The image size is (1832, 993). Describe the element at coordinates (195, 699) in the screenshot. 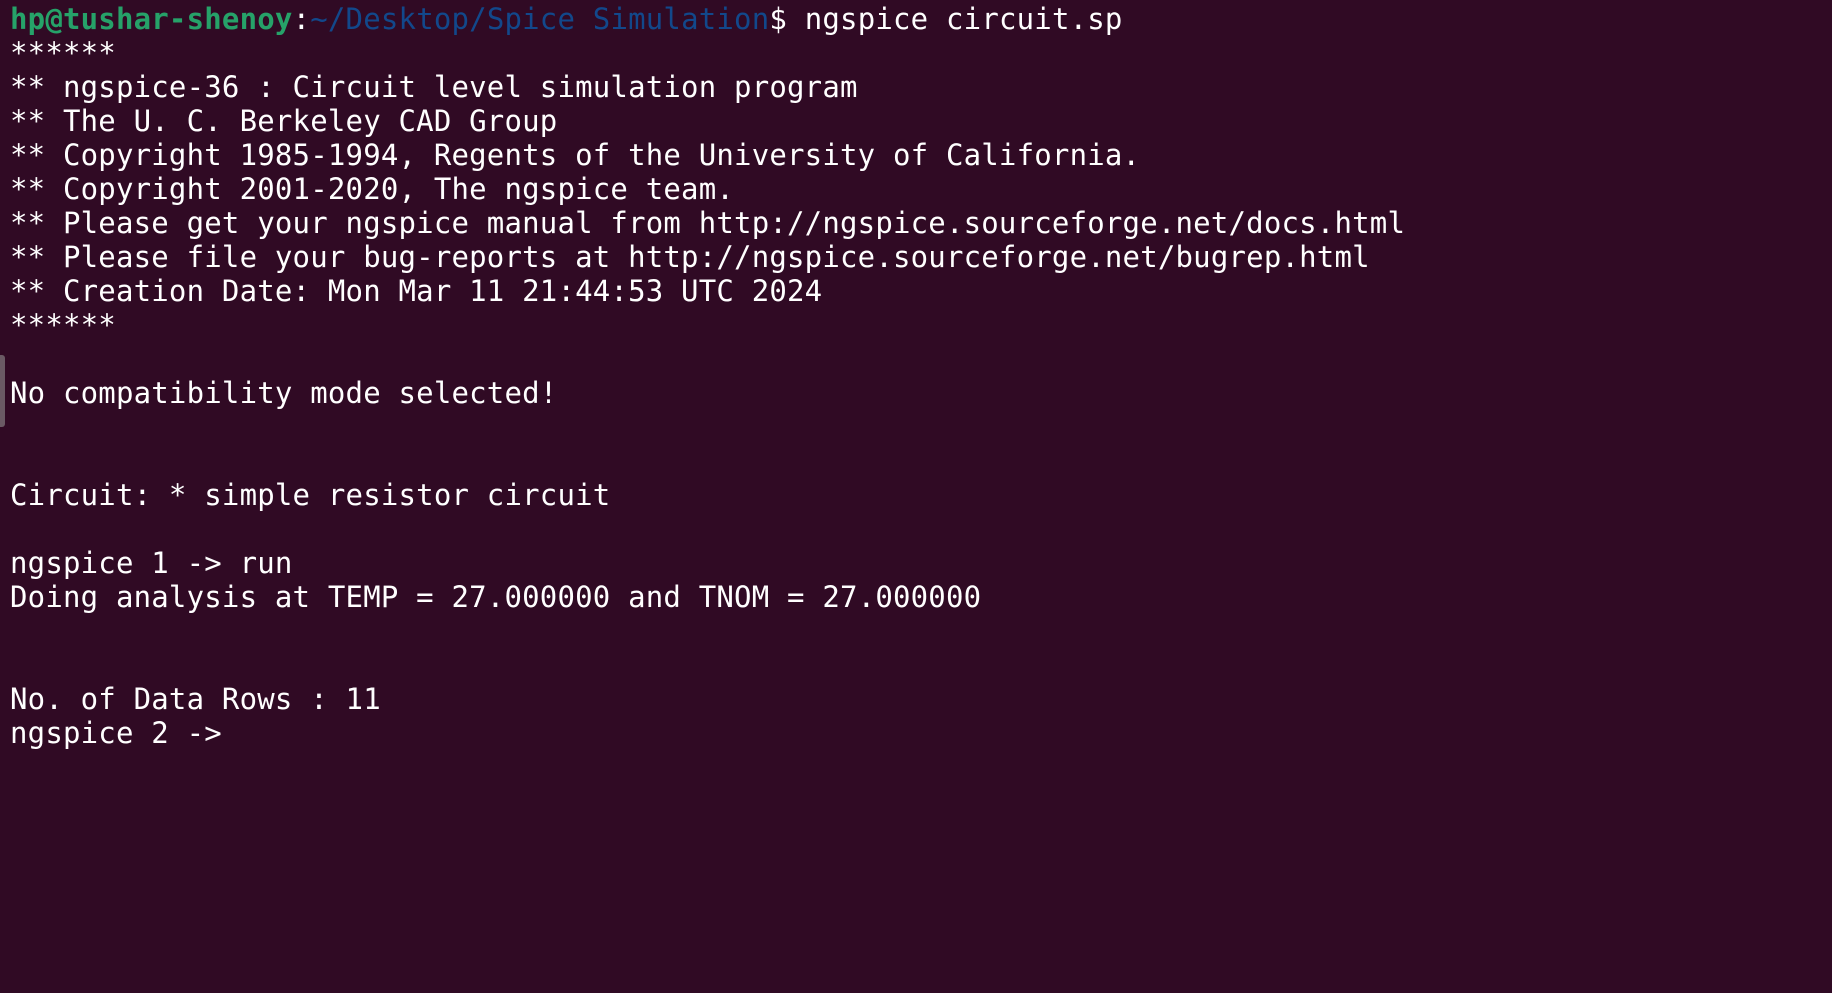

I see `output-line: No. of Data Rows : 11` at that location.